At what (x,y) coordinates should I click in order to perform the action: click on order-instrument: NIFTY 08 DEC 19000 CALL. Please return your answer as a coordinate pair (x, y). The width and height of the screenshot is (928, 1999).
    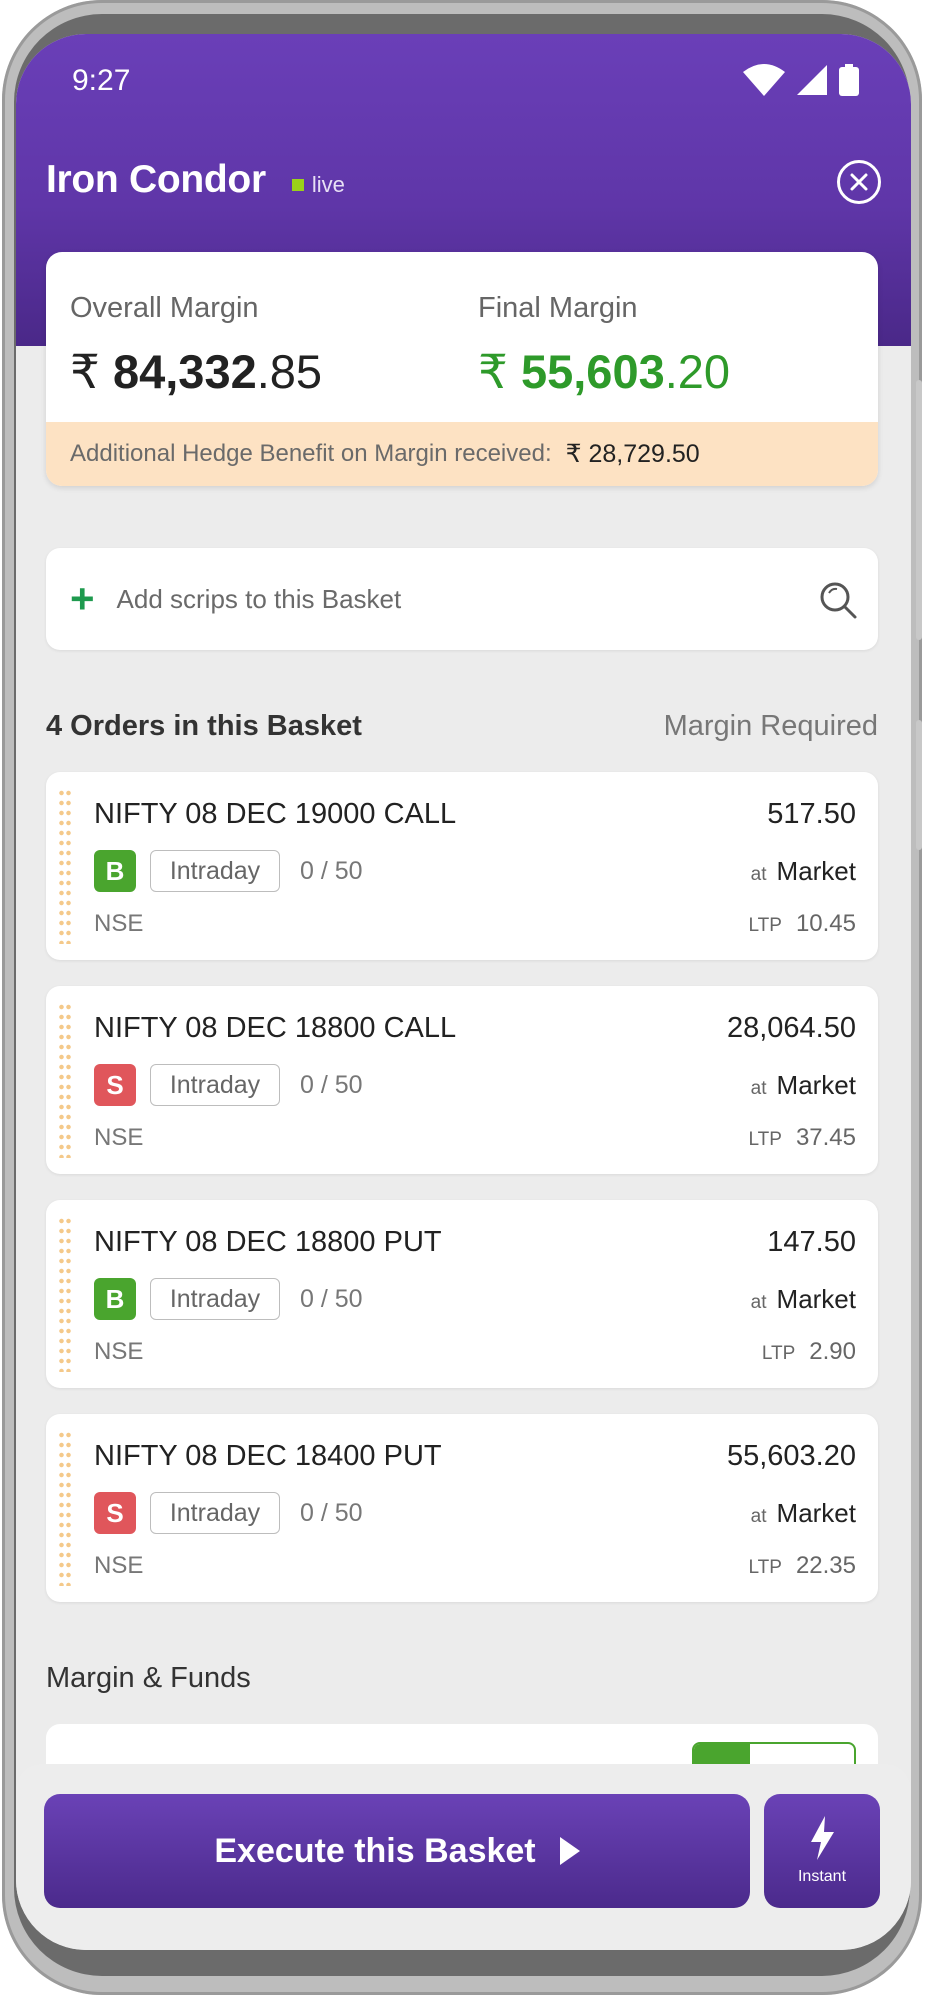
    Looking at the image, I should click on (275, 814).